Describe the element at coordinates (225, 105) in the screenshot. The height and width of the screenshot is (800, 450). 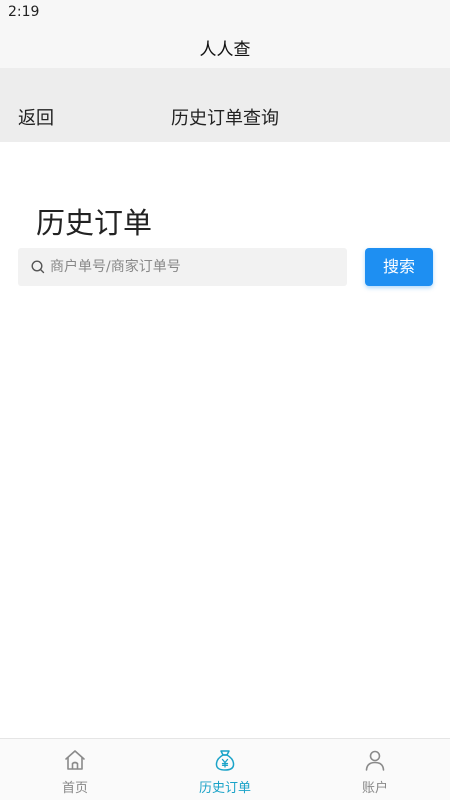
I see `nav-bar: 返回 历史订单查询` at that location.